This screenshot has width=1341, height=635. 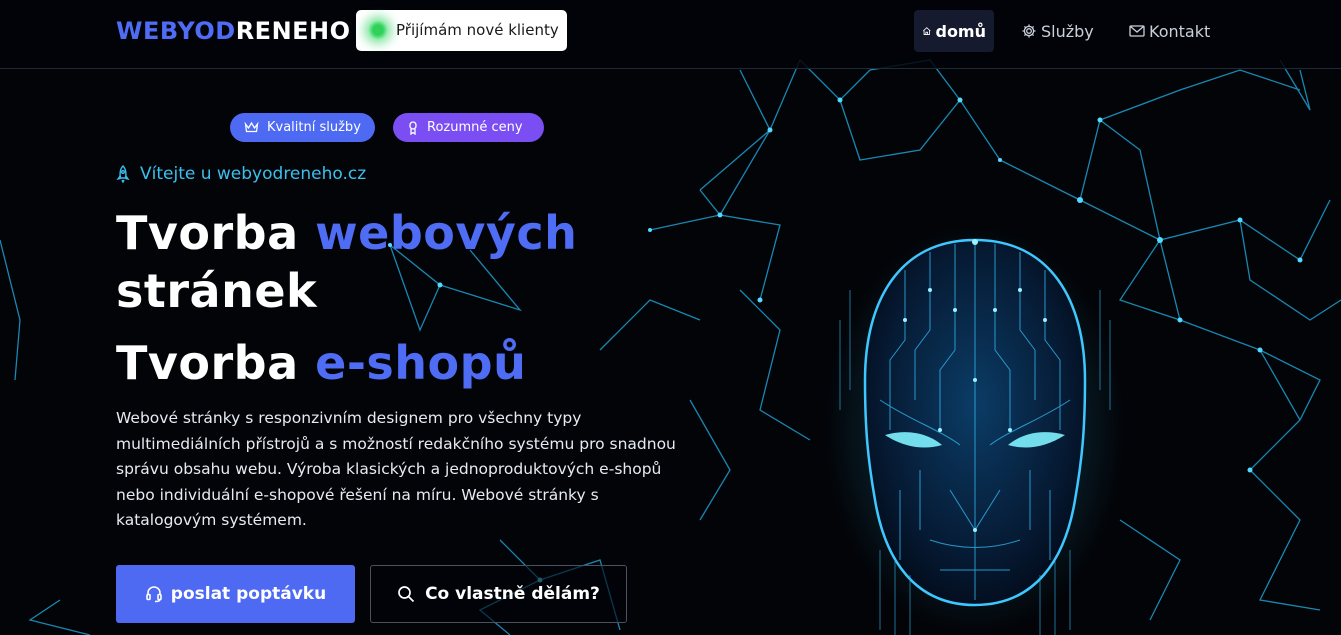 What do you see at coordinates (216, 363) in the screenshot?
I see `headline-eshop-plain: Tvorba` at bounding box center [216, 363].